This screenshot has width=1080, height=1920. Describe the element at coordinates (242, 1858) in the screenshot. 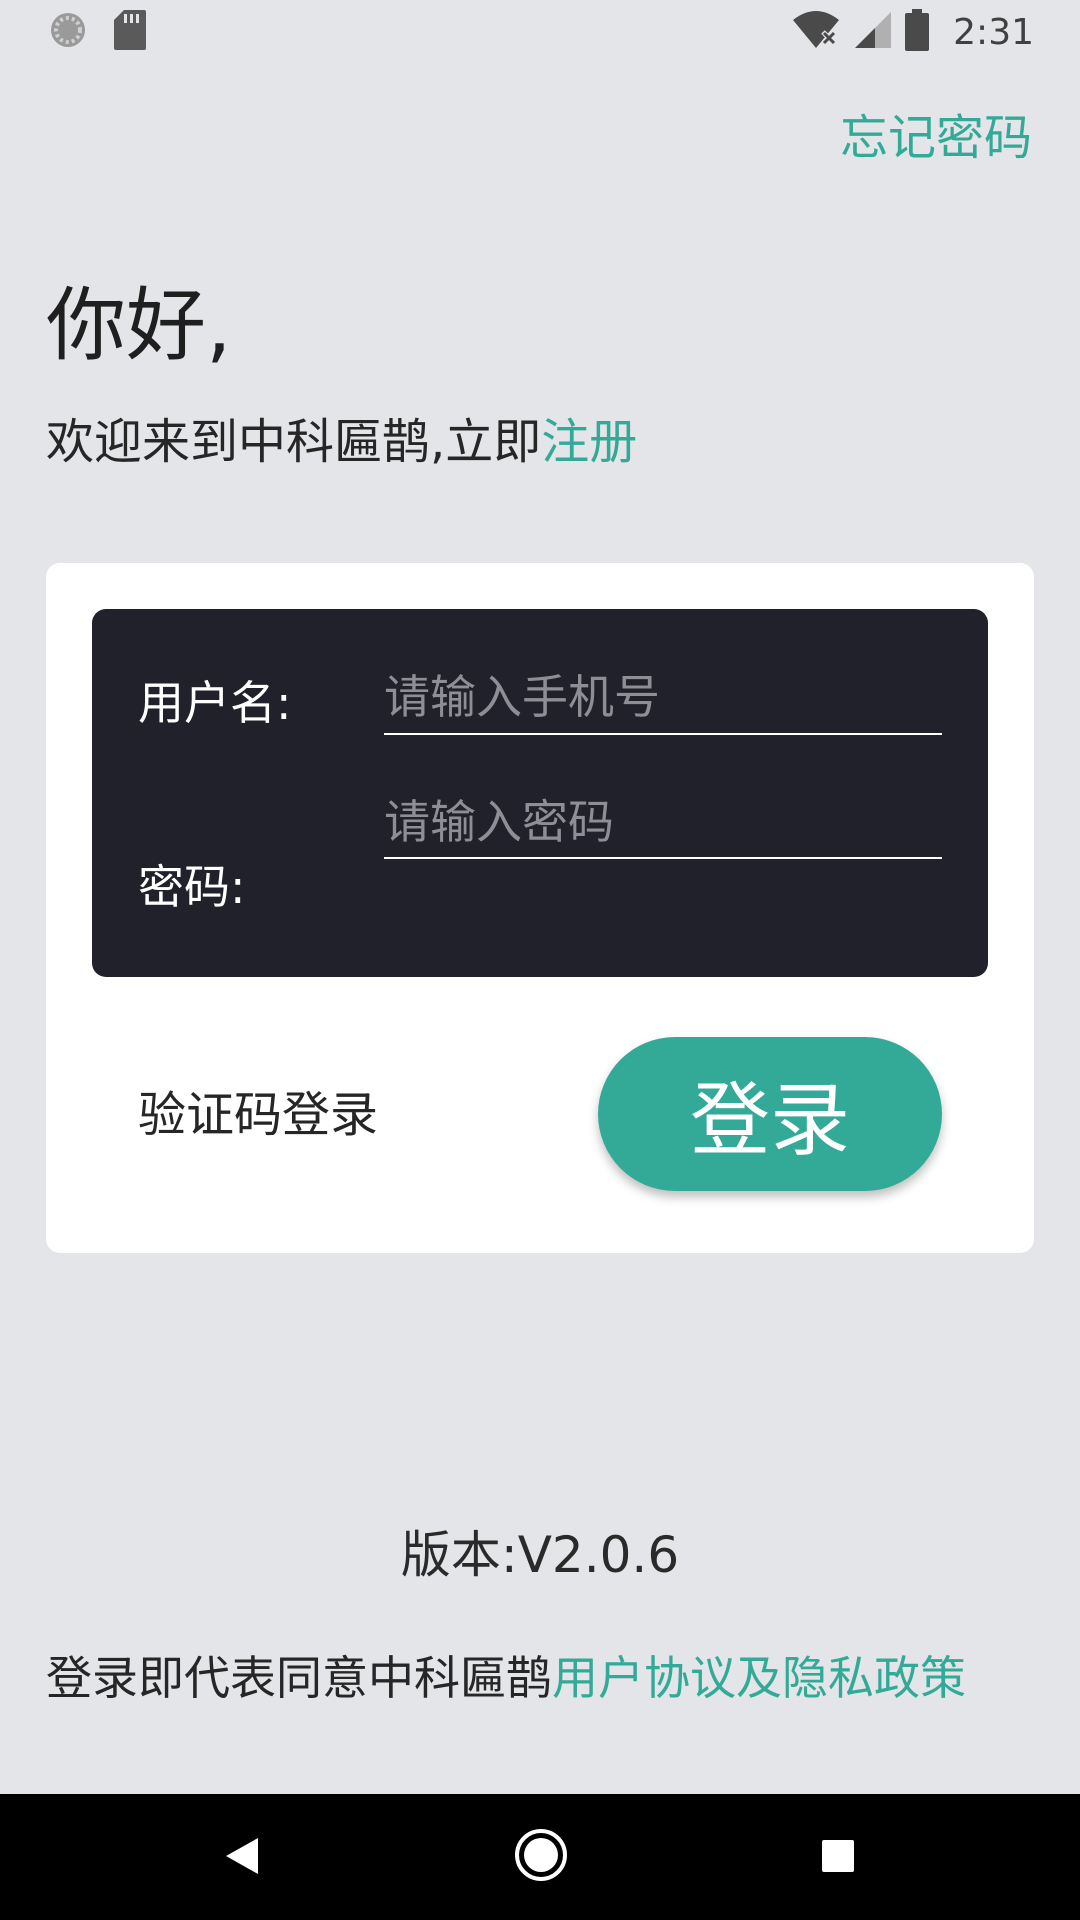

I see `back-icon` at that location.